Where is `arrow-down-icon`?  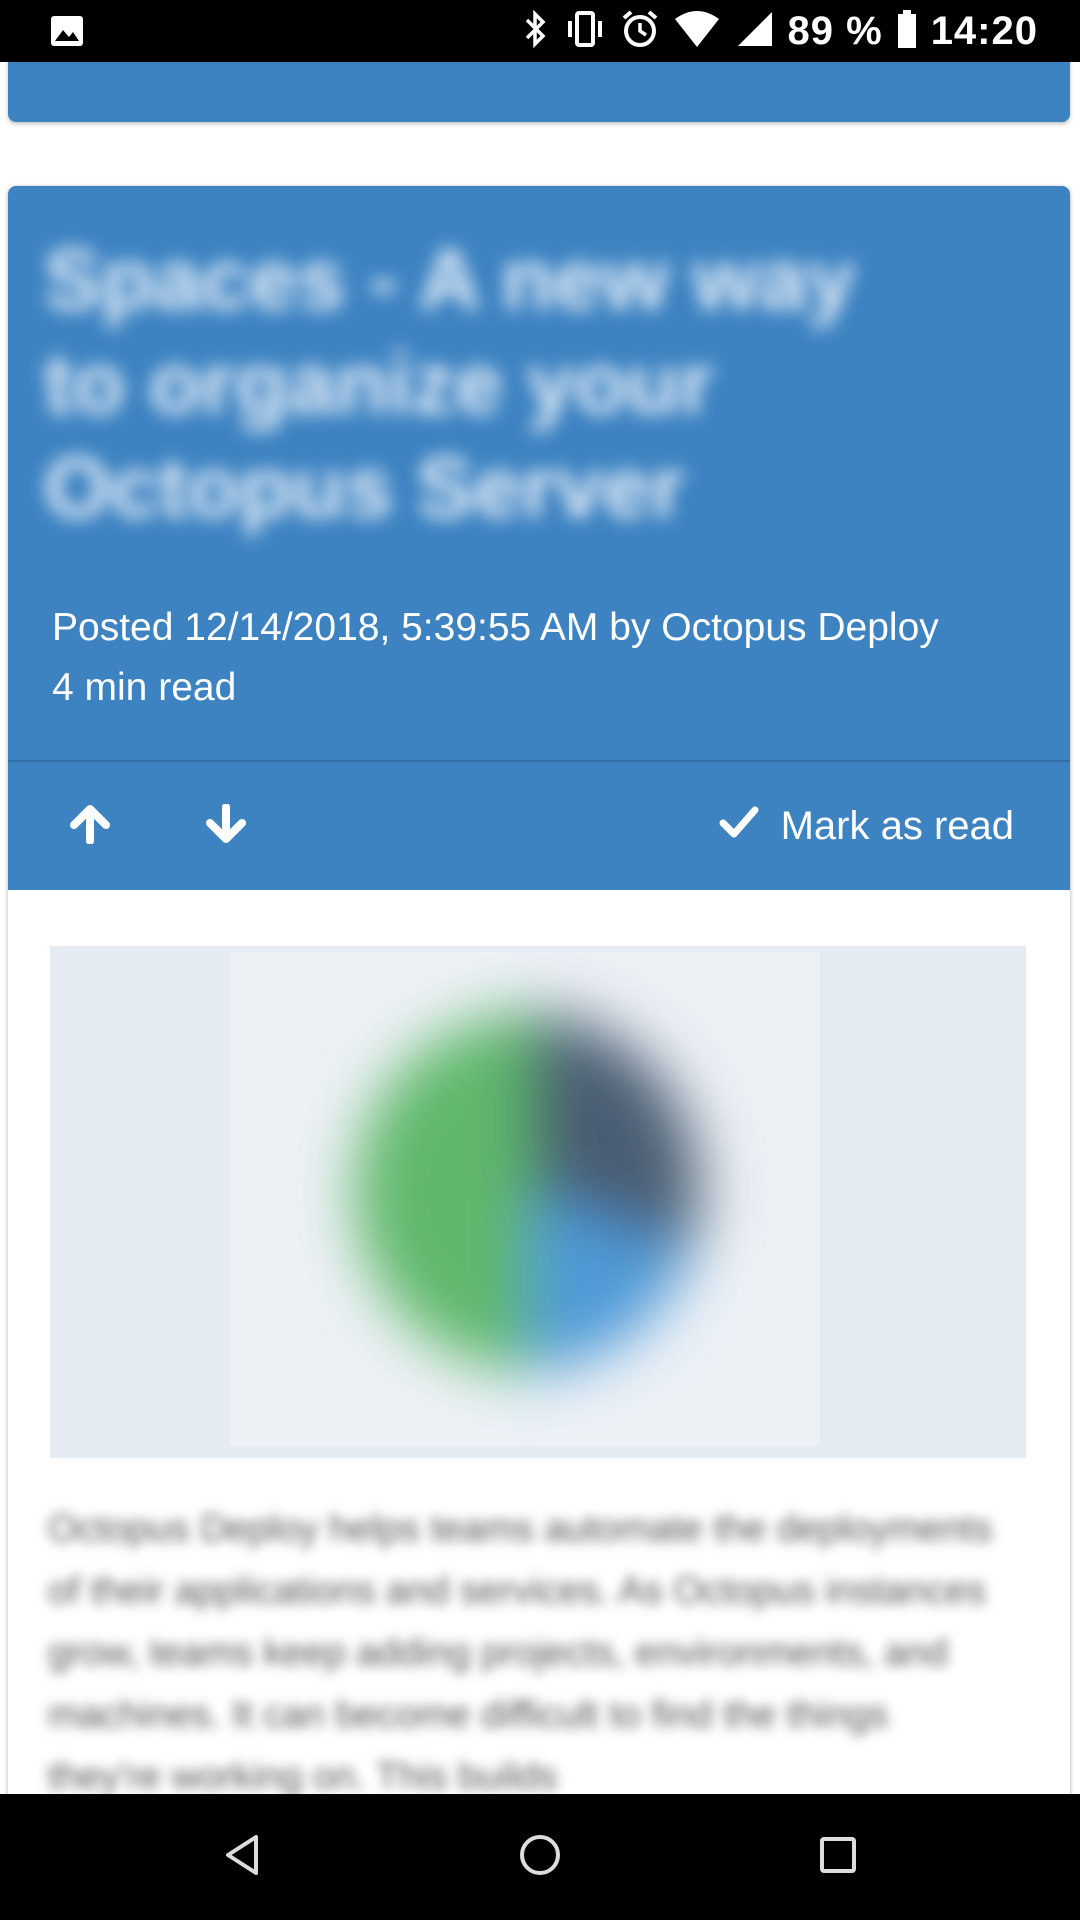
arrow-down-icon is located at coordinates (226, 825).